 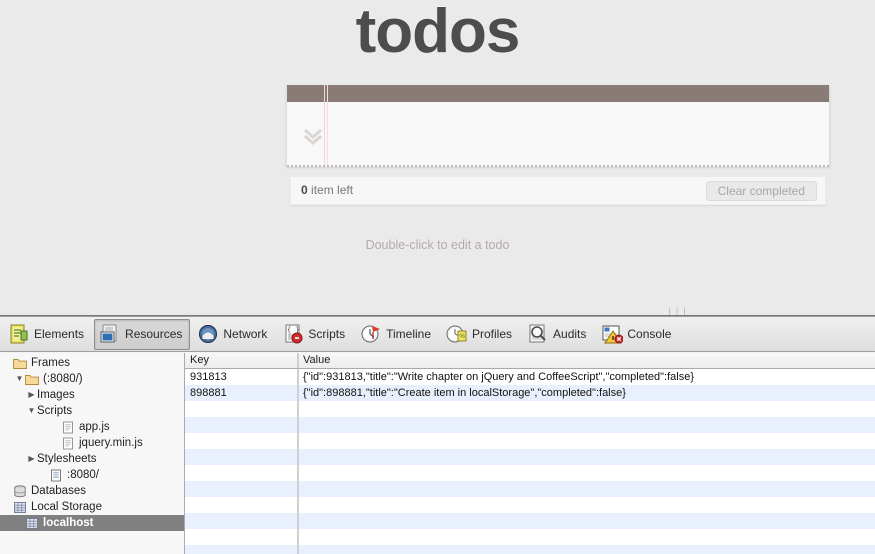 I want to click on folder-icon, so click(x=32, y=379).